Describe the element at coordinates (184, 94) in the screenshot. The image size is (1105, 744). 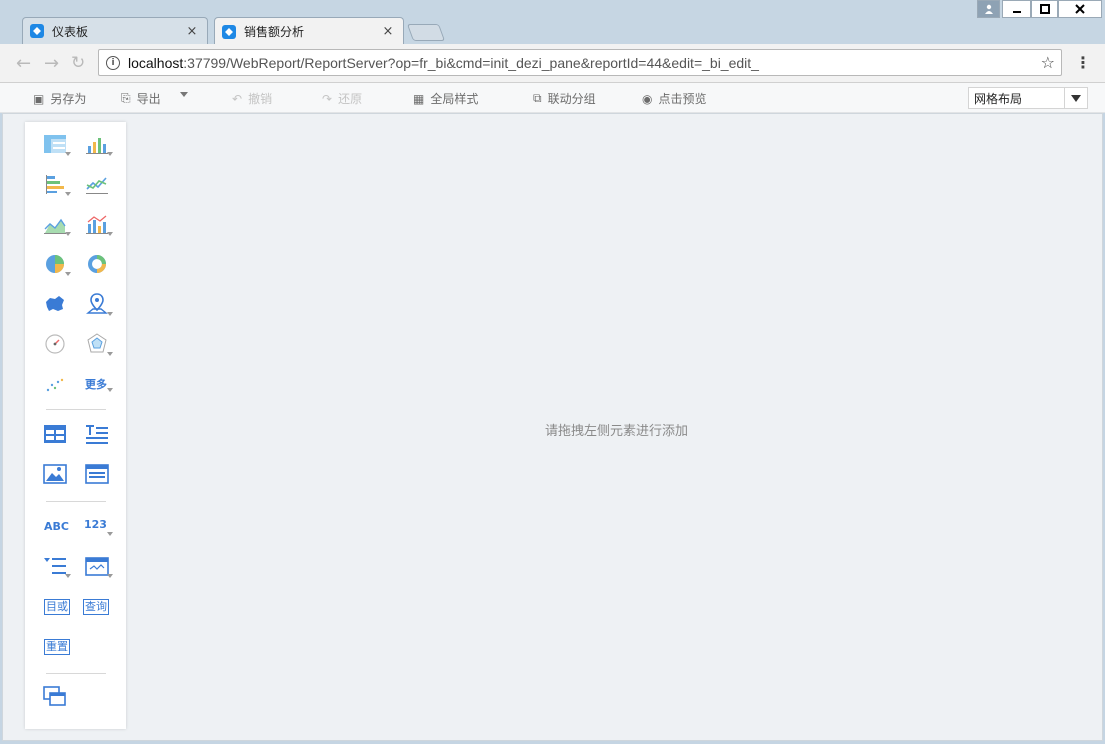
I see `export-dropdown-icon` at that location.